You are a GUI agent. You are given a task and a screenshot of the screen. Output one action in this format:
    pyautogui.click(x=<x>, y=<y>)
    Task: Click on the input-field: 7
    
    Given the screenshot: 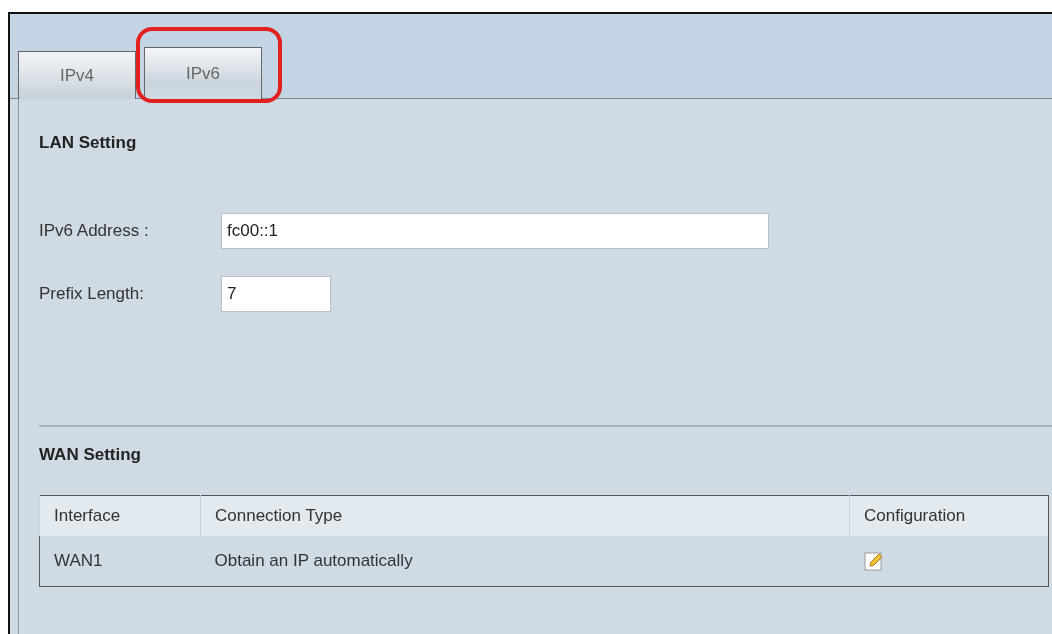 What is the action you would take?
    pyautogui.click(x=276, y=294)
    